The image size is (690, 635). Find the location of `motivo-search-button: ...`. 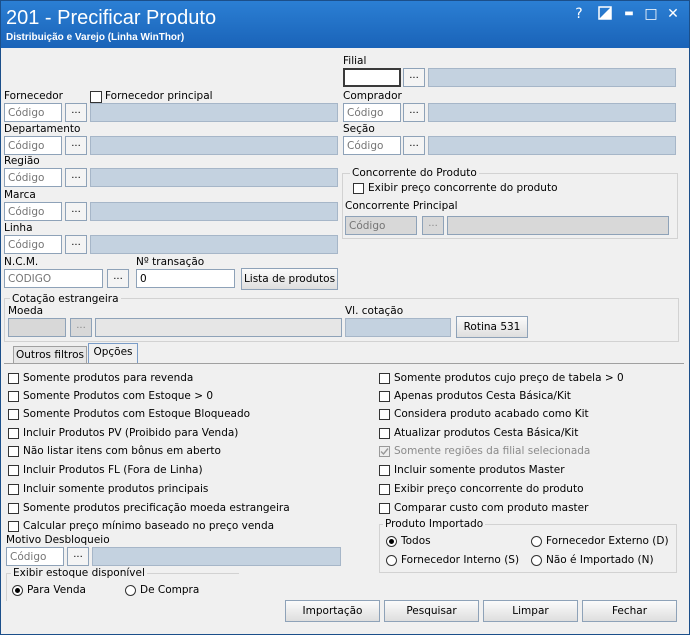

motivo-search-button: ... is located at coordinates (78, 556).